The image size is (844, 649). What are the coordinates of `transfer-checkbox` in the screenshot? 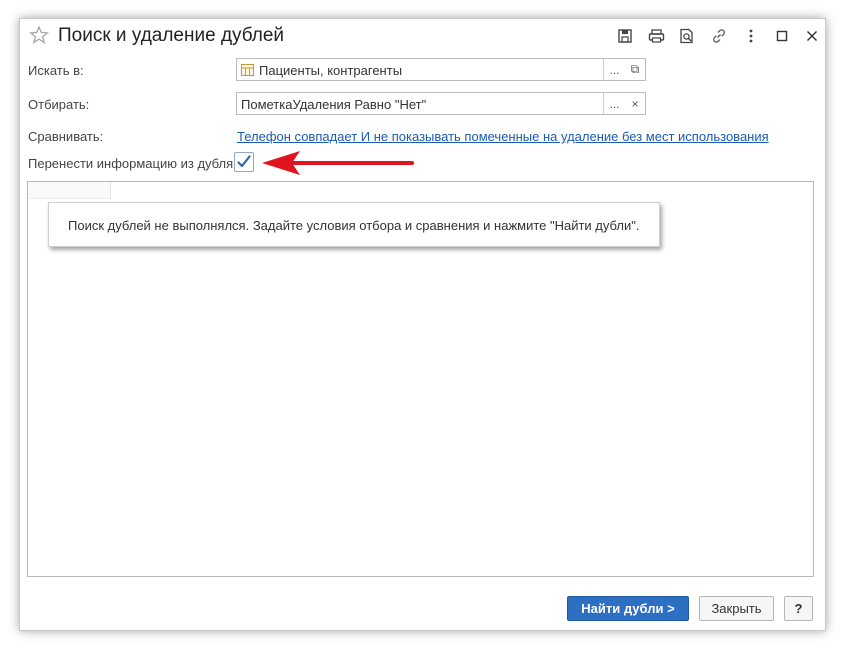 It's located at (244, 162).